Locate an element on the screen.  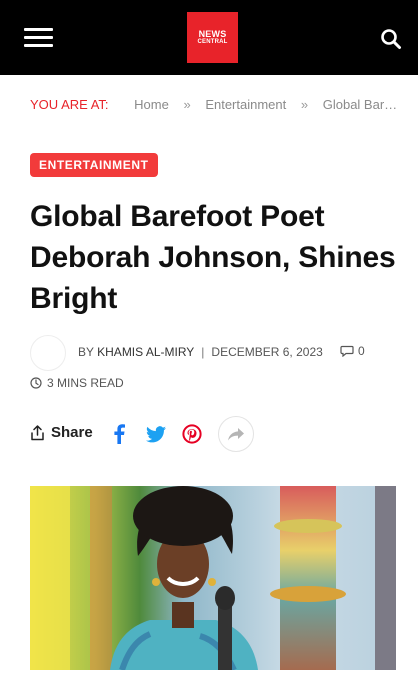
comments-link: 0 is located at coordinates (352, 351).